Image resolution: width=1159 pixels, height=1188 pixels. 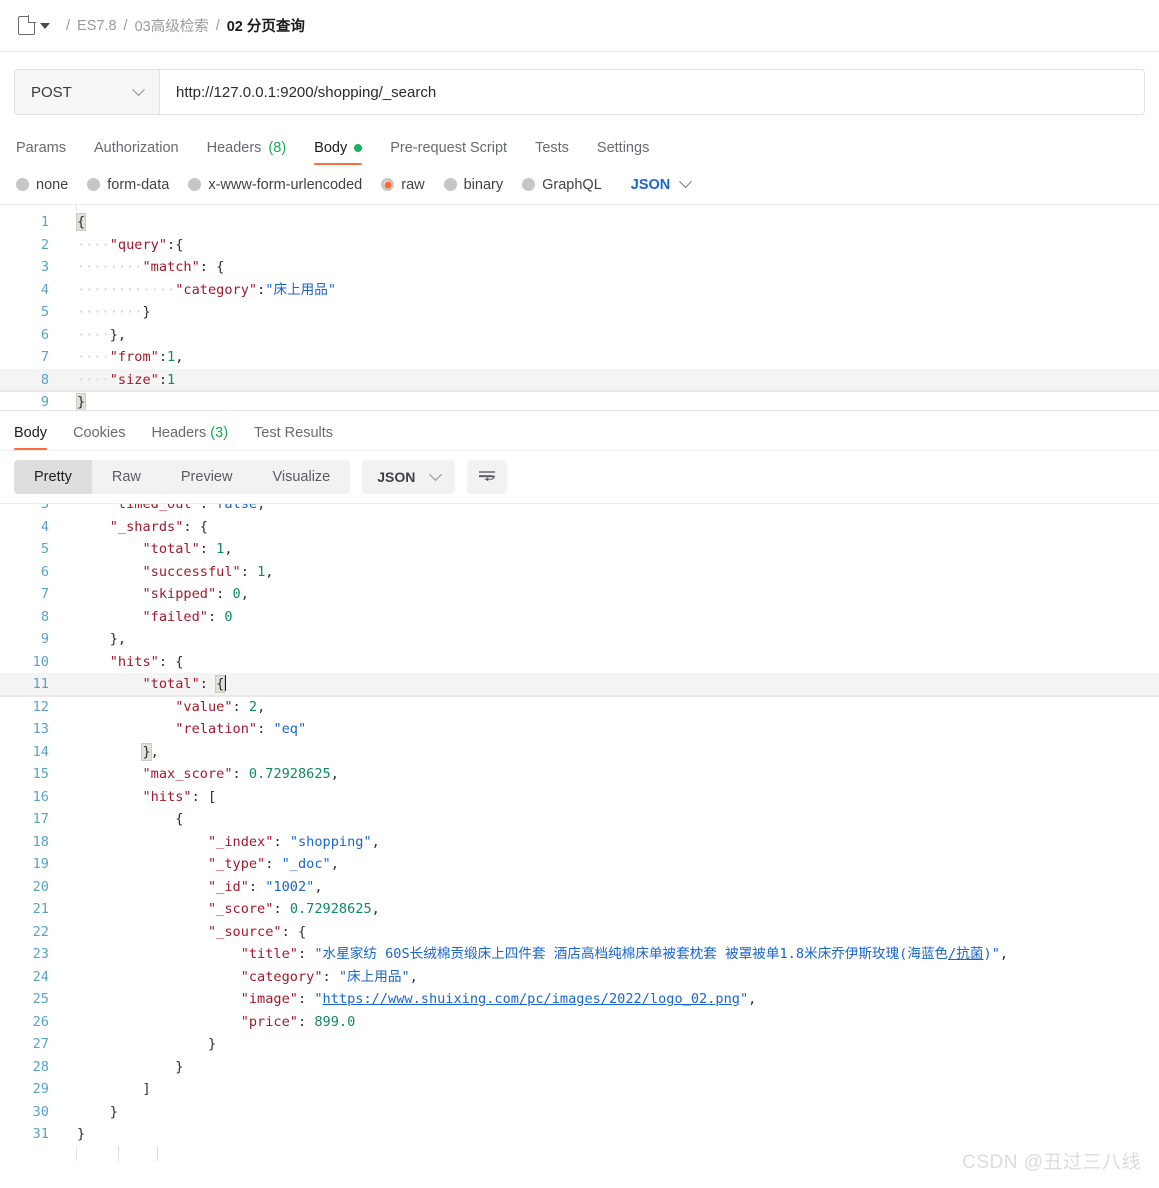 I want to click on body-type-form-data: form-data, so click(x=128, y=185).